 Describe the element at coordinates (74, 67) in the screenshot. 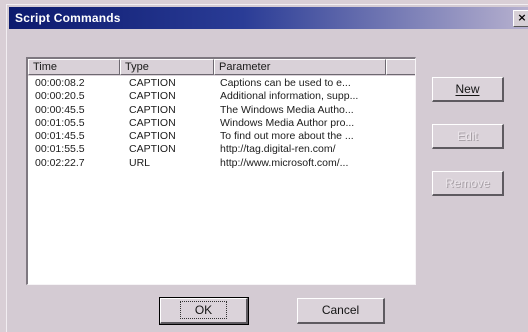

I see `column-header-time: Time` at that location.